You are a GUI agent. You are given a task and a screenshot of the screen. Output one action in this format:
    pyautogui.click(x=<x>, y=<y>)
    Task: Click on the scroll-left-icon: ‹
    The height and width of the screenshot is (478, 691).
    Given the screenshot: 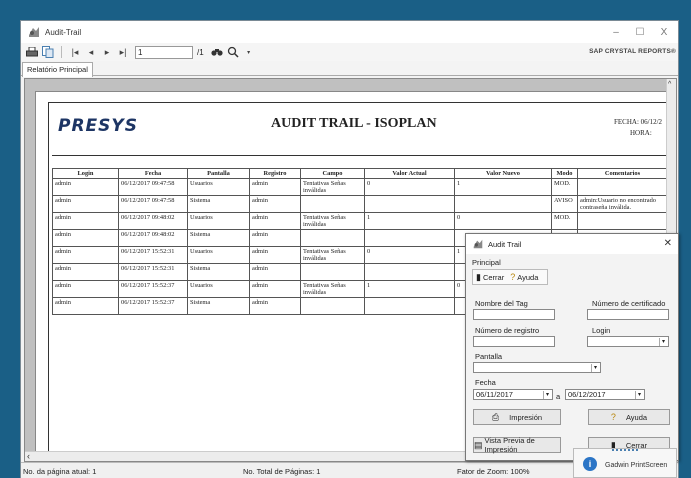 What is the action you would take?
    pyautogui.click(x=28, y=456)
    